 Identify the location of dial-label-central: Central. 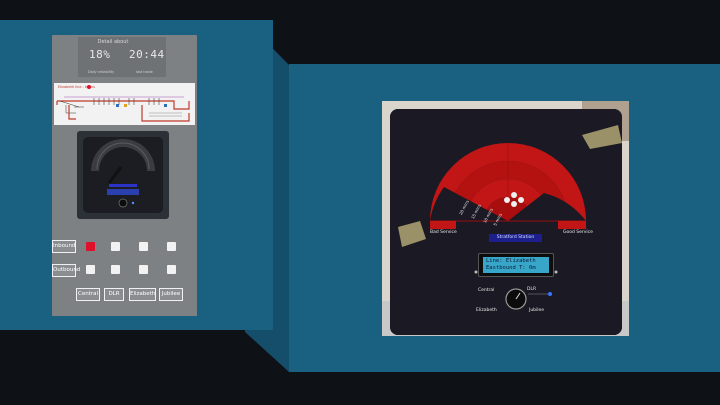
(486, 290).